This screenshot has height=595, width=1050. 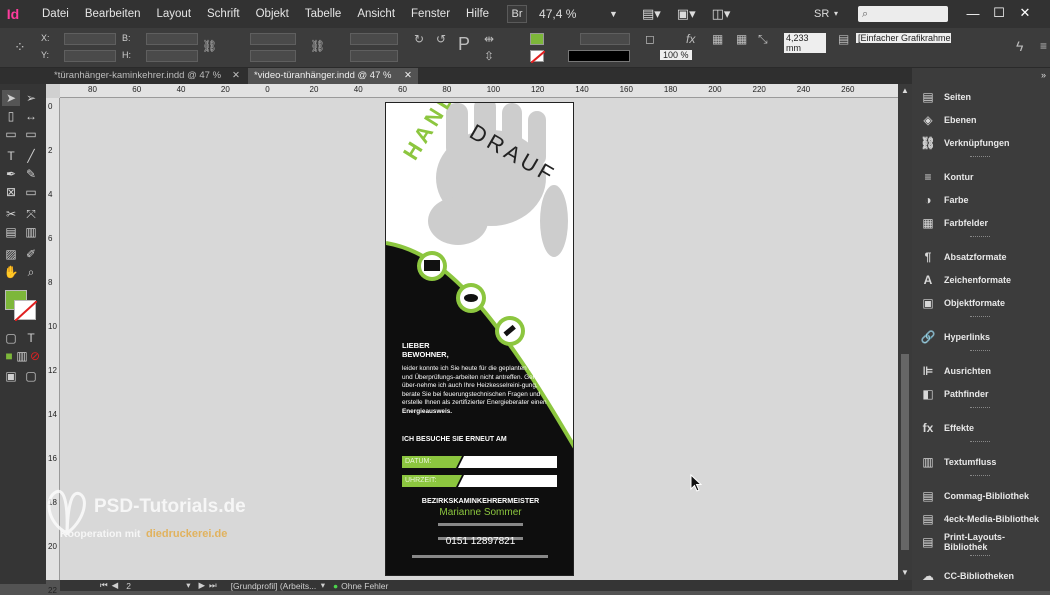 I want to click on formatting-container-icon: ▢, so click(x=11, y=338).